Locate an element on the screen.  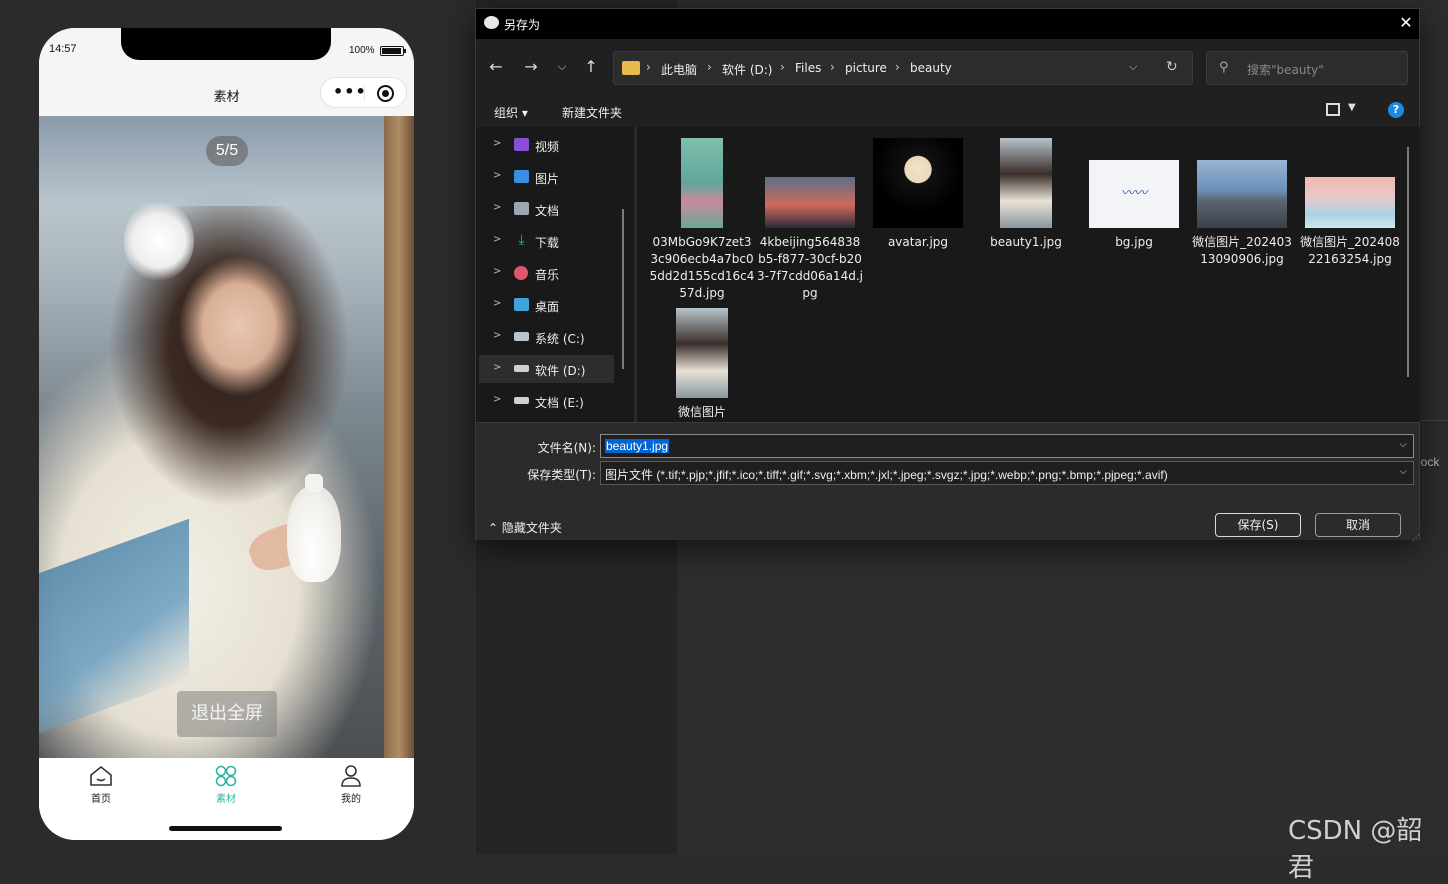
search-placeholder: 搜索"beauty" is located at coordinates (1285, 70).